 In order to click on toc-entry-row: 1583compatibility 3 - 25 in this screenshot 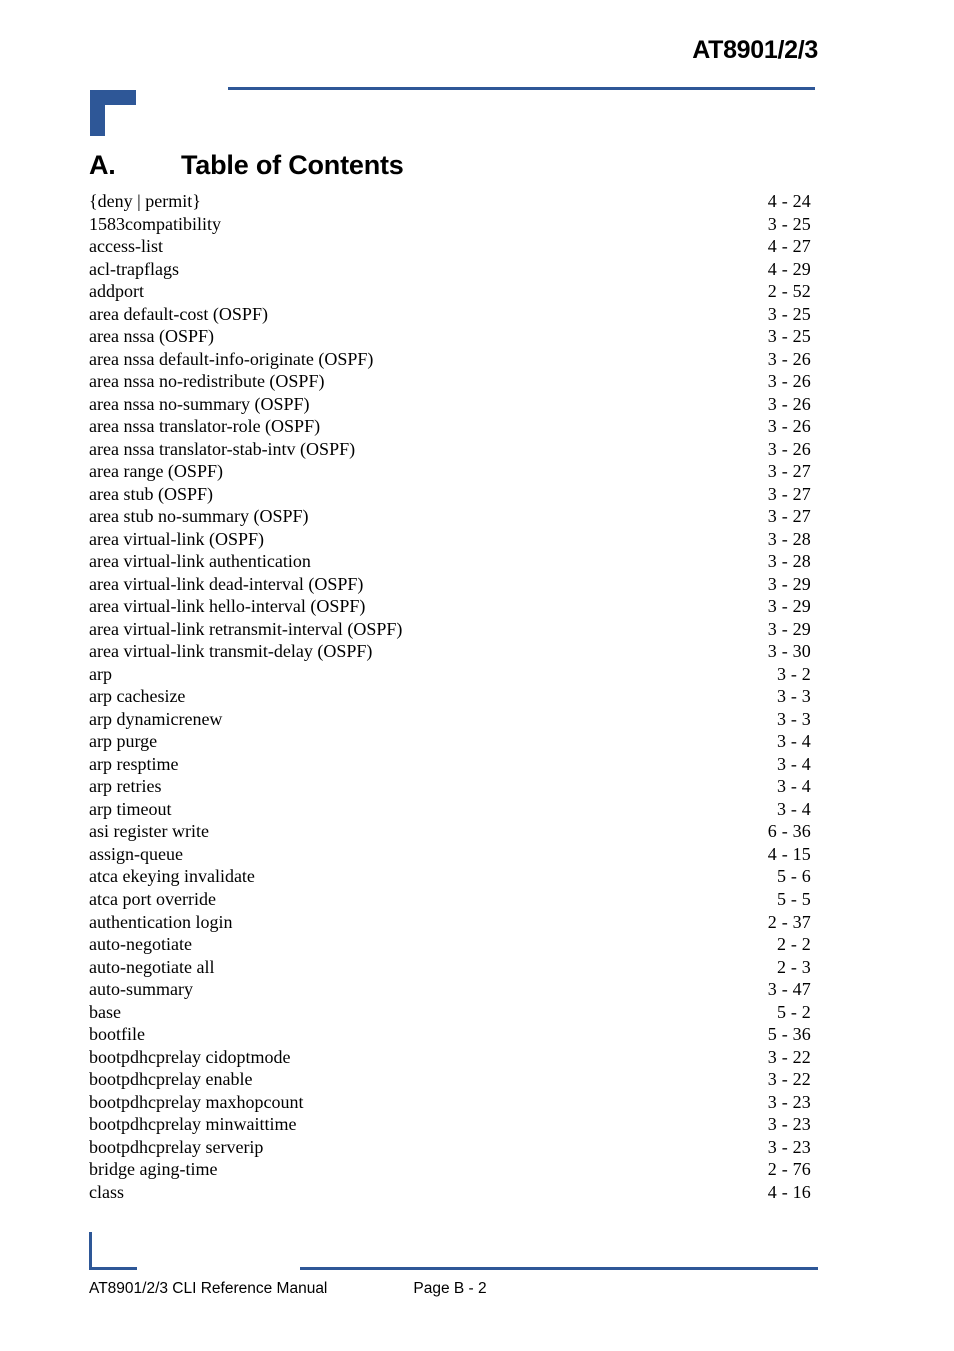, I will do `click(450, 224)`.